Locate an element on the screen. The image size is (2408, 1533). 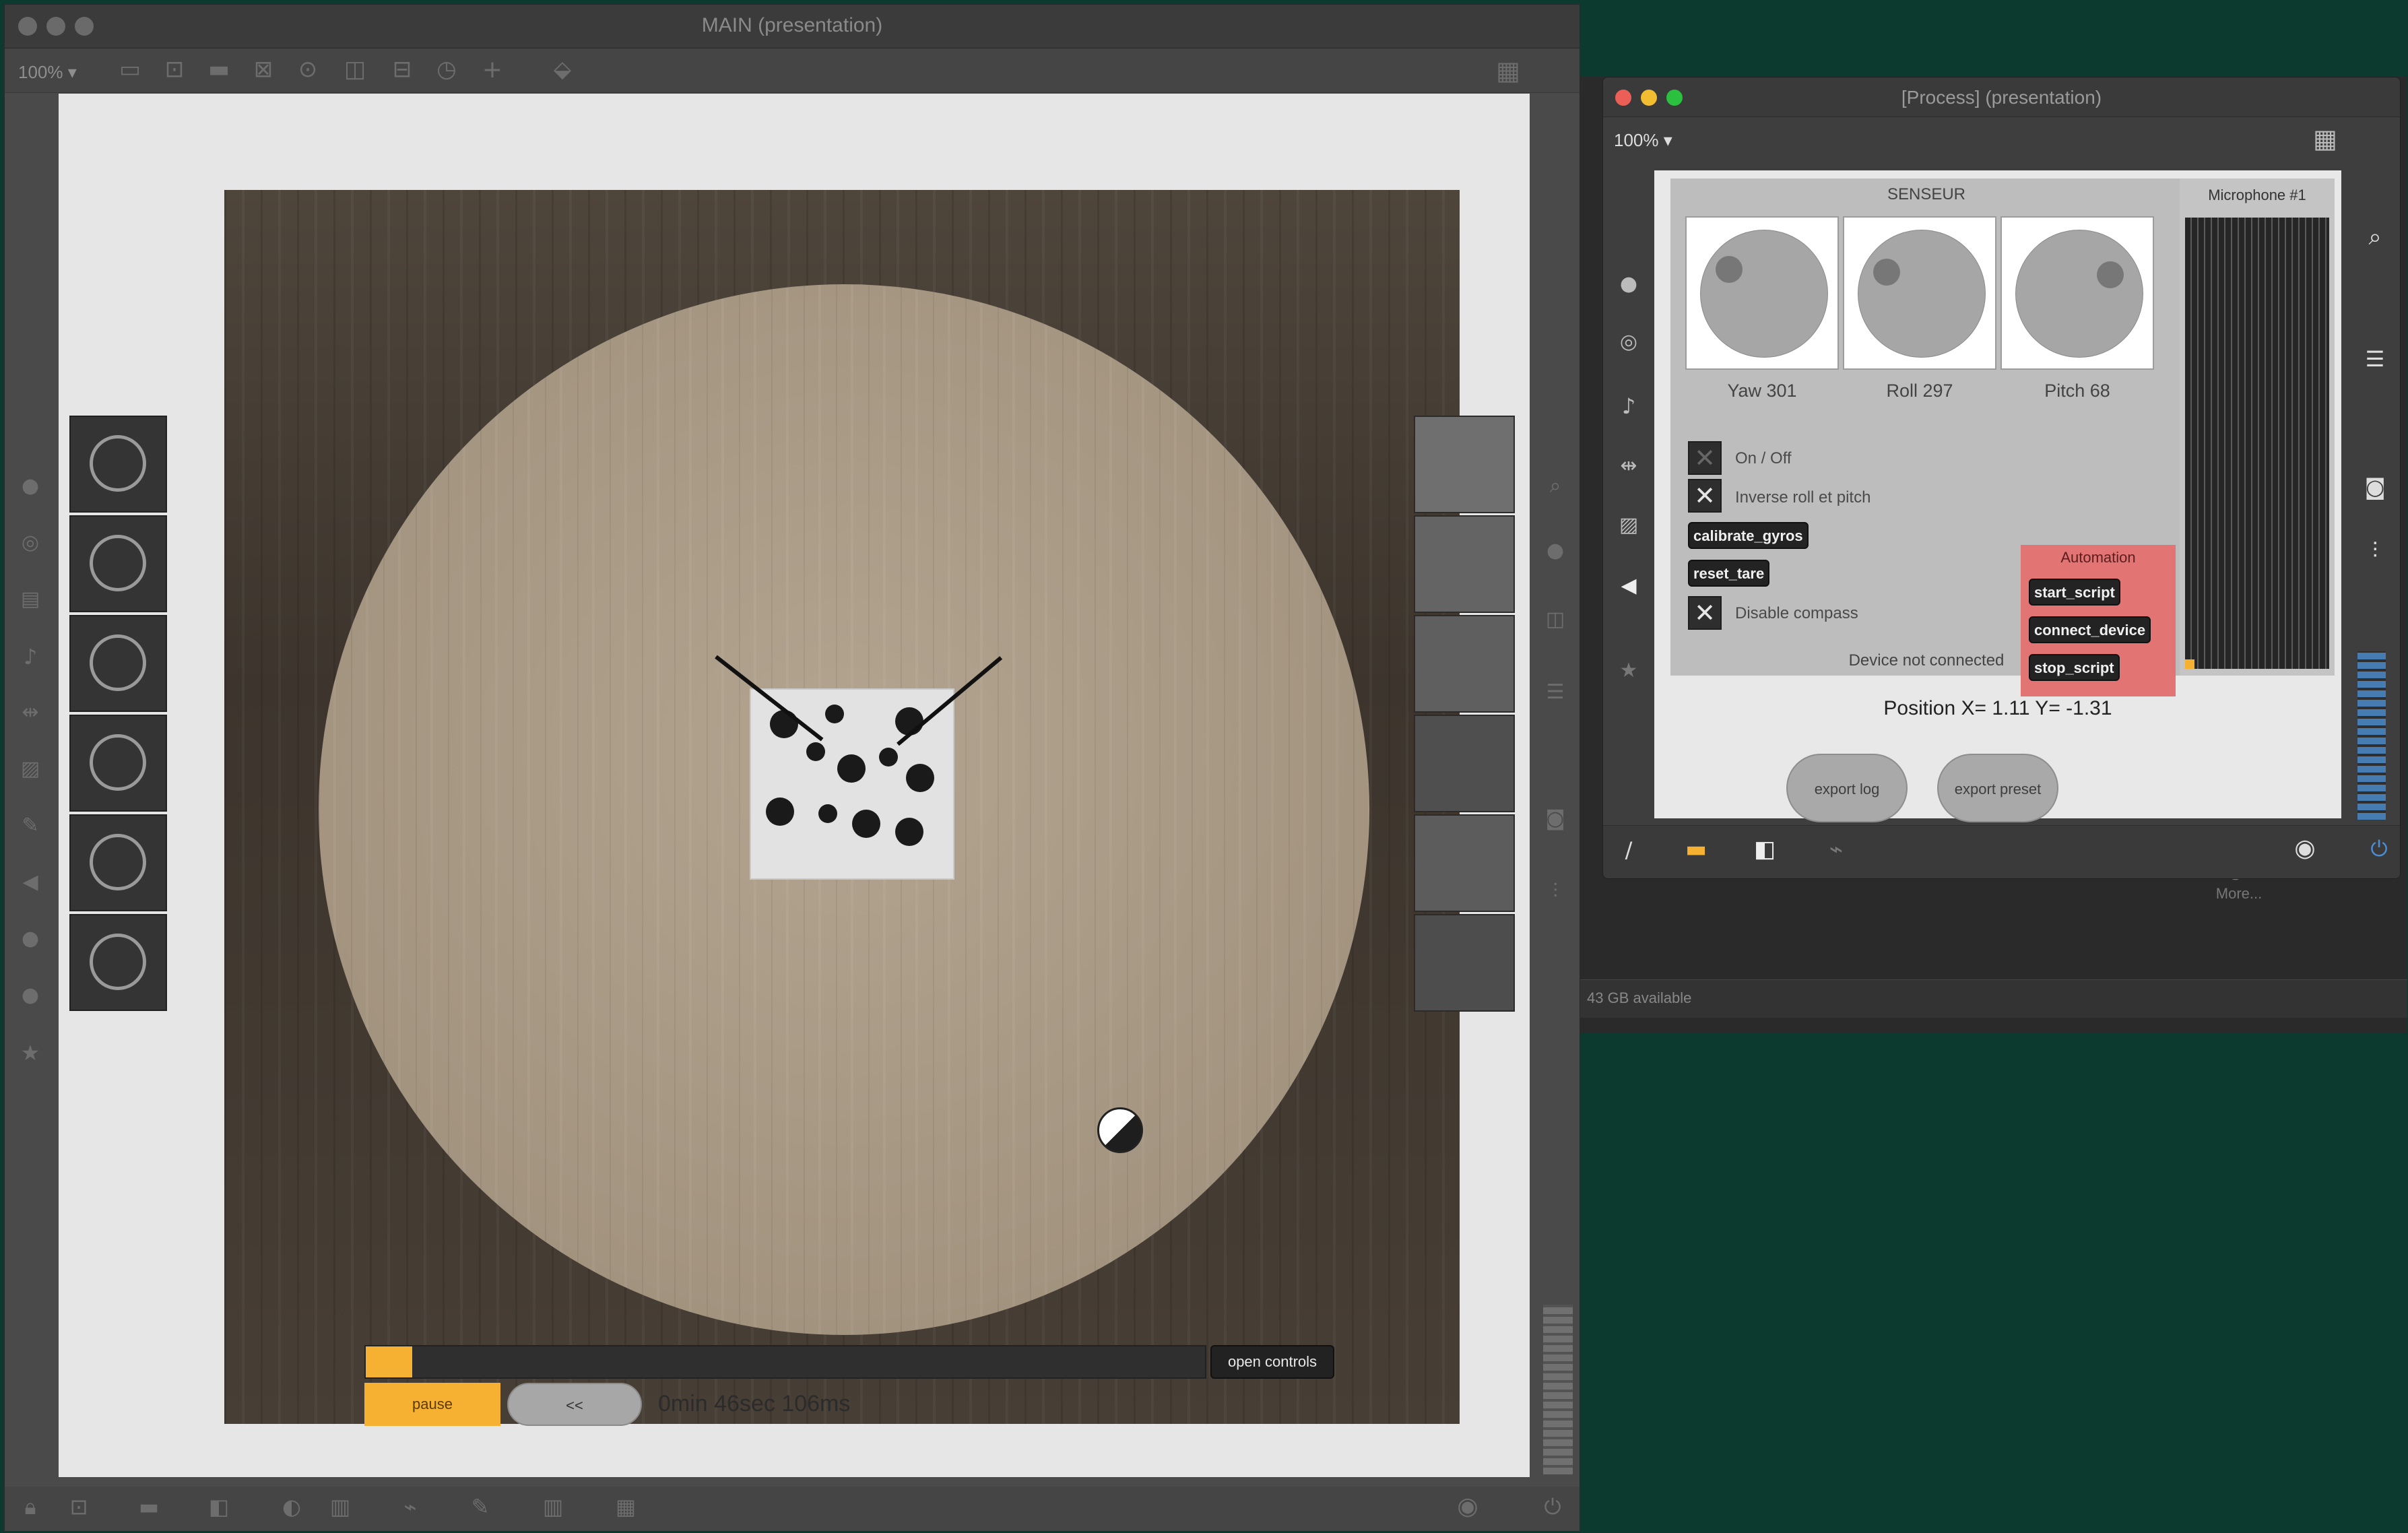
export-preset-button: export preset is located at coordinates (1997, 788).